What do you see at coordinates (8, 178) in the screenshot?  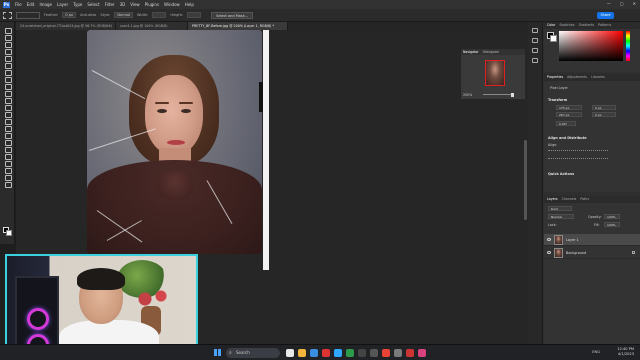 I see `zoom-tool-icon` at bounding box center [8, 178].